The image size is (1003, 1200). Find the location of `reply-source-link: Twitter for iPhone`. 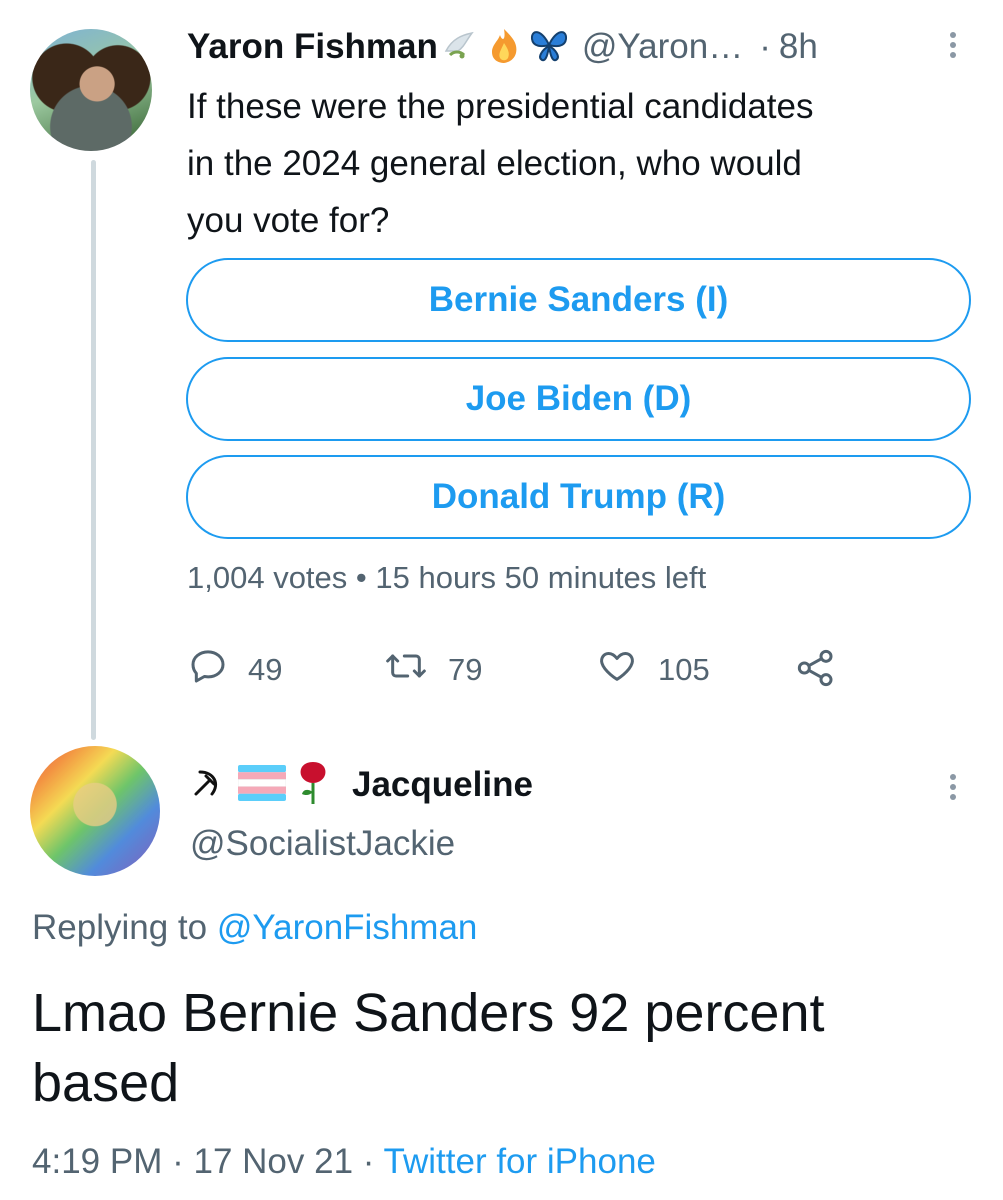

reply-source-link: Twitter for iPhone is located at coordinates (520, 1161).